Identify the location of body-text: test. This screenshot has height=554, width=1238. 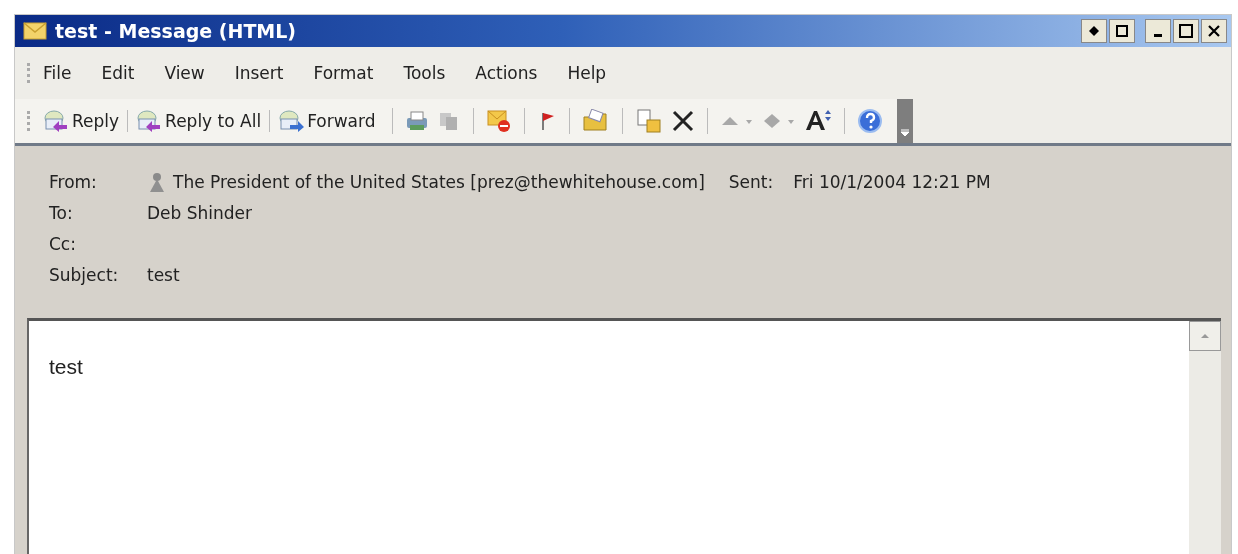
(66, 367).